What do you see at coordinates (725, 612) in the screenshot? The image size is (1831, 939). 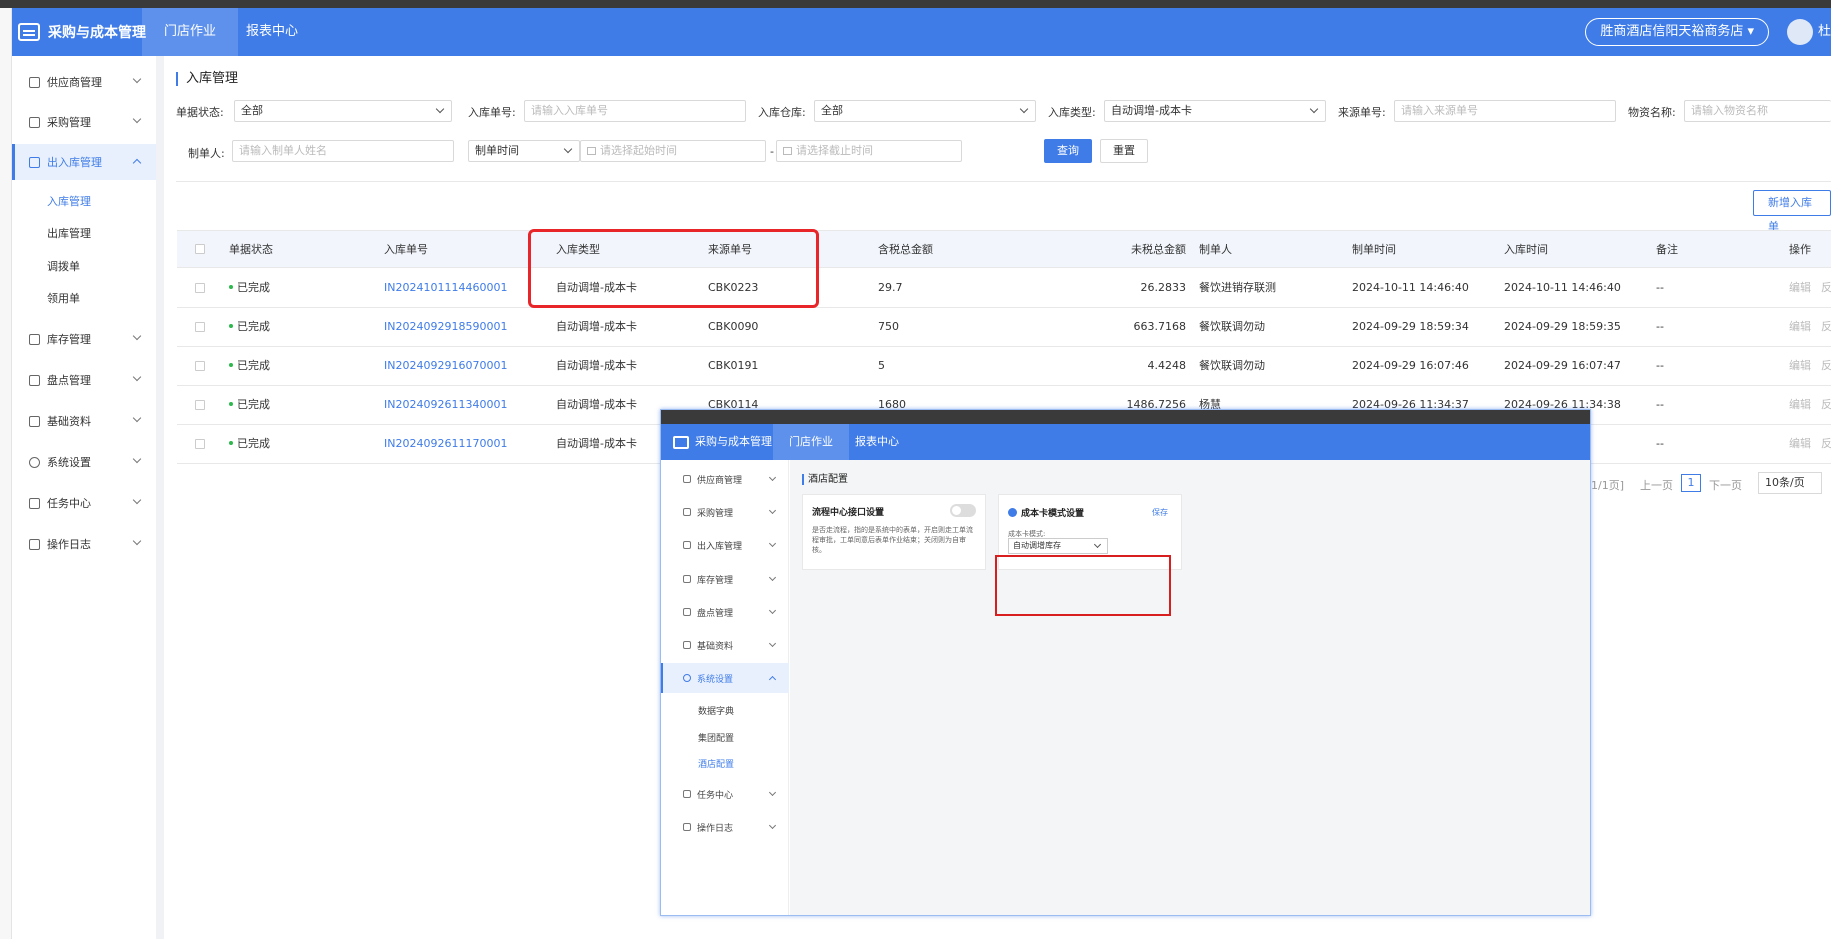 I see `overlay-menu-stocktake: 盘点管理` at bounding box center [725, 612].